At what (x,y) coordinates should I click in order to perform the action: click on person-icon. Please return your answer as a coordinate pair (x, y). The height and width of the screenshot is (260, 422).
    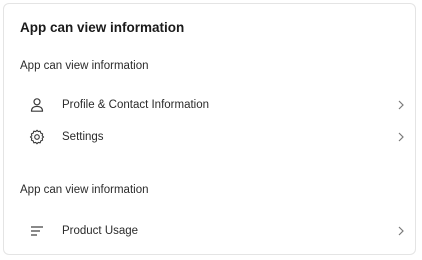
    Looking at the image, I should click on (37, 105).